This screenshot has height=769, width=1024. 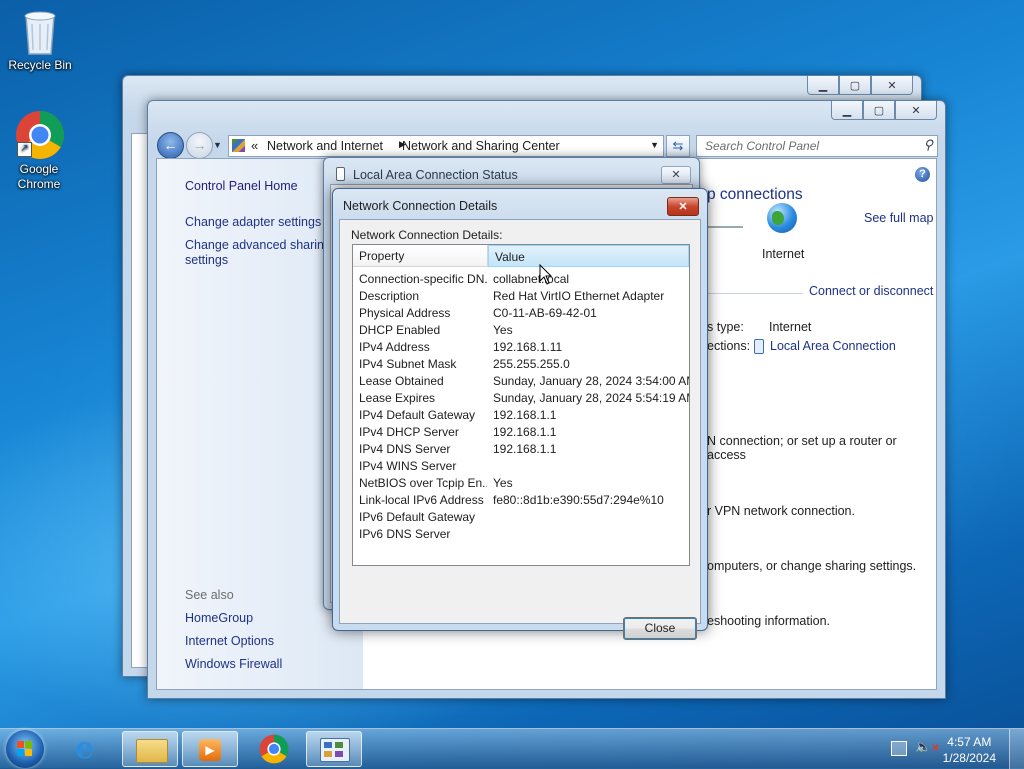 I want to click on file-explorer-icon, so click(x=152, y=751).